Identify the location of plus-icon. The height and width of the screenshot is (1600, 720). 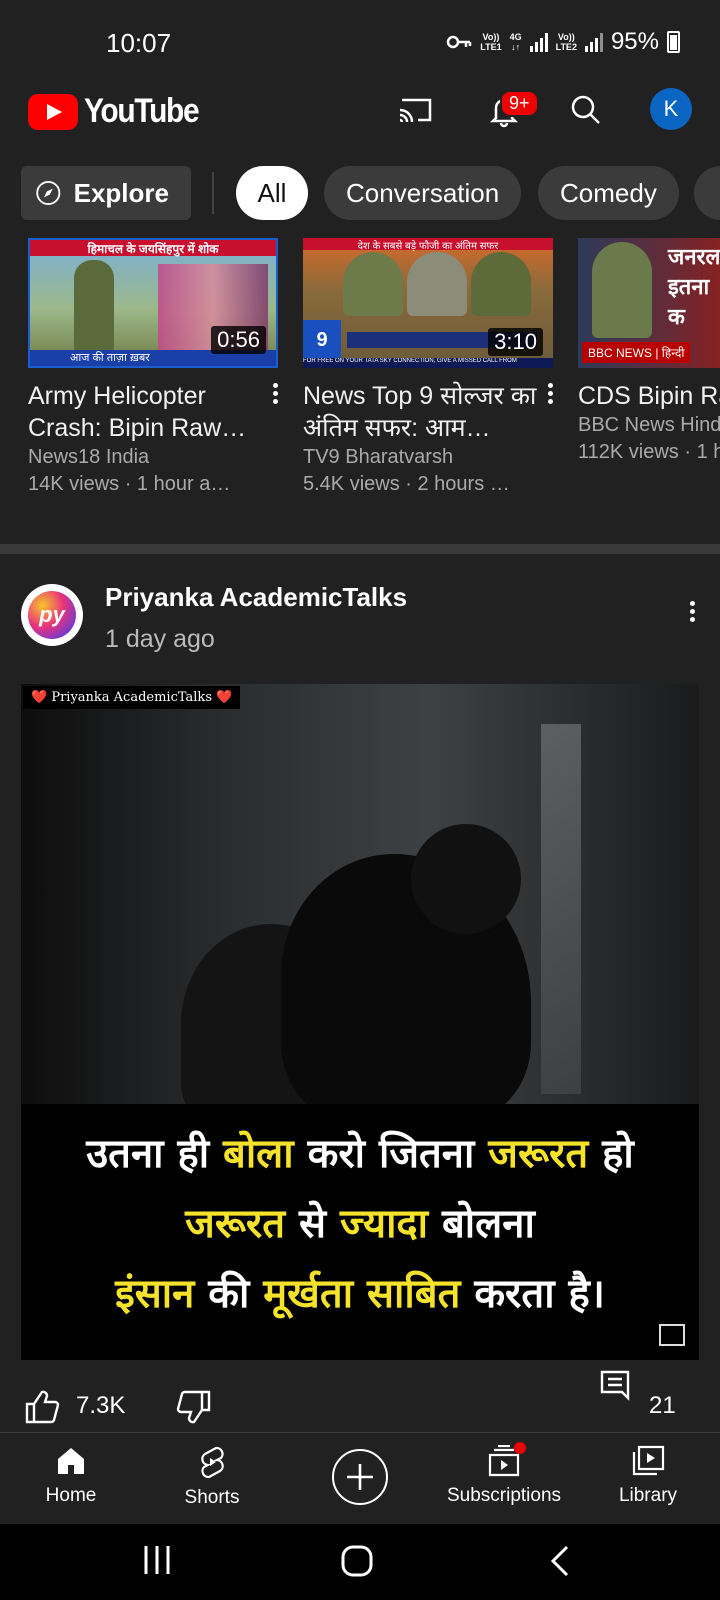
(360, 1477).